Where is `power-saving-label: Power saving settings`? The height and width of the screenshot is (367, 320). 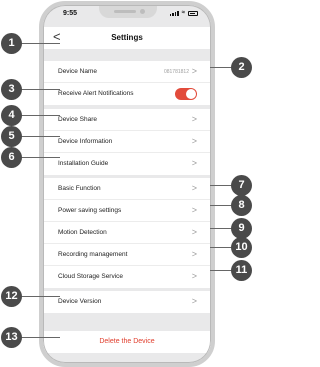 power-saving-label: Power saving settings is located at coordinates (90, 210).